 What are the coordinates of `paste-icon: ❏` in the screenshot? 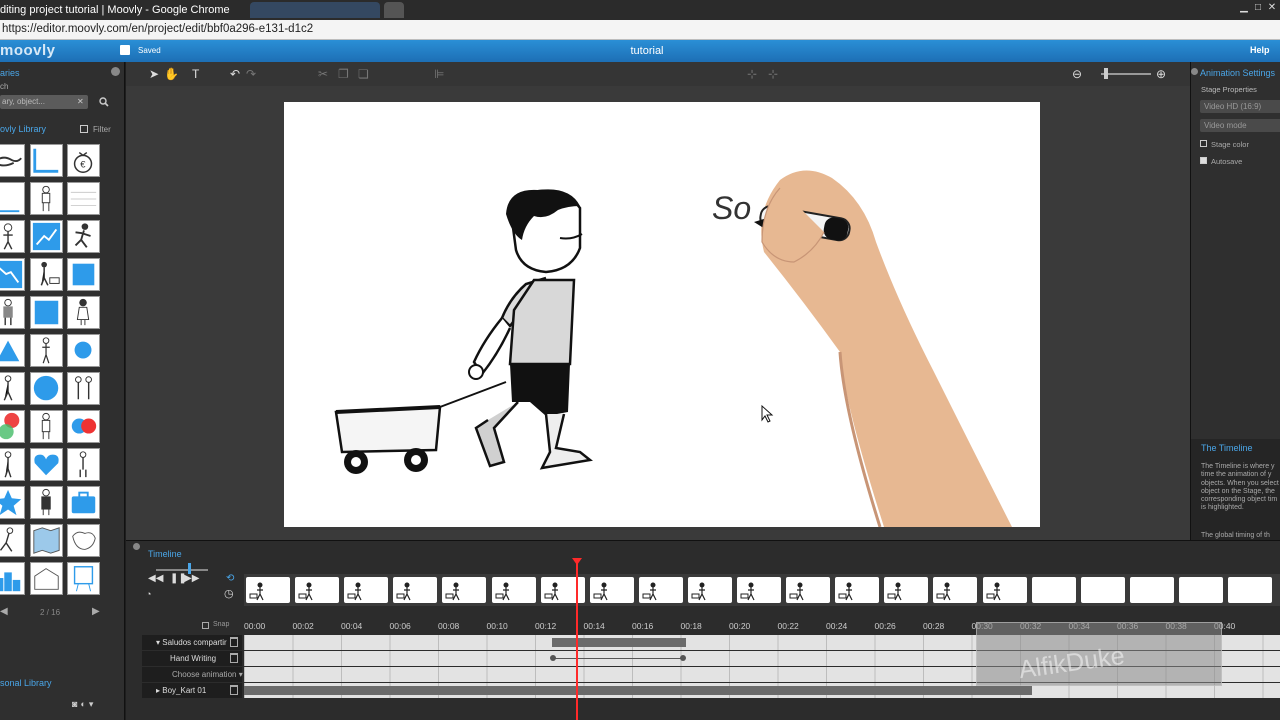 It's located at (363, 74).